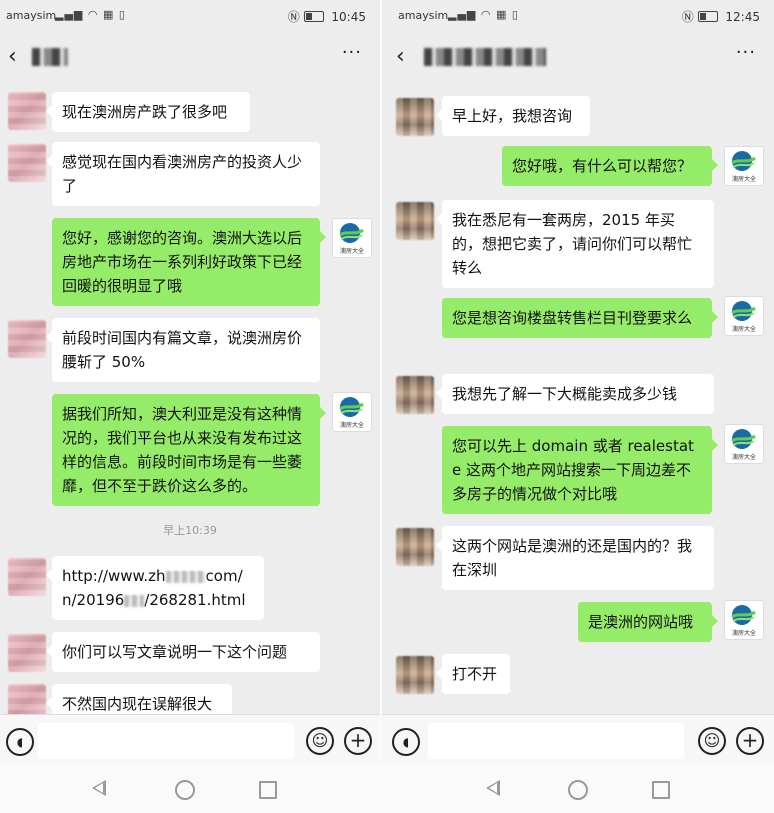  Describe the element at coordinates (183, 652) in the screenshot. I see `message-bubble-incoming: 你们可以写文章说明一下这个问题` at that location.